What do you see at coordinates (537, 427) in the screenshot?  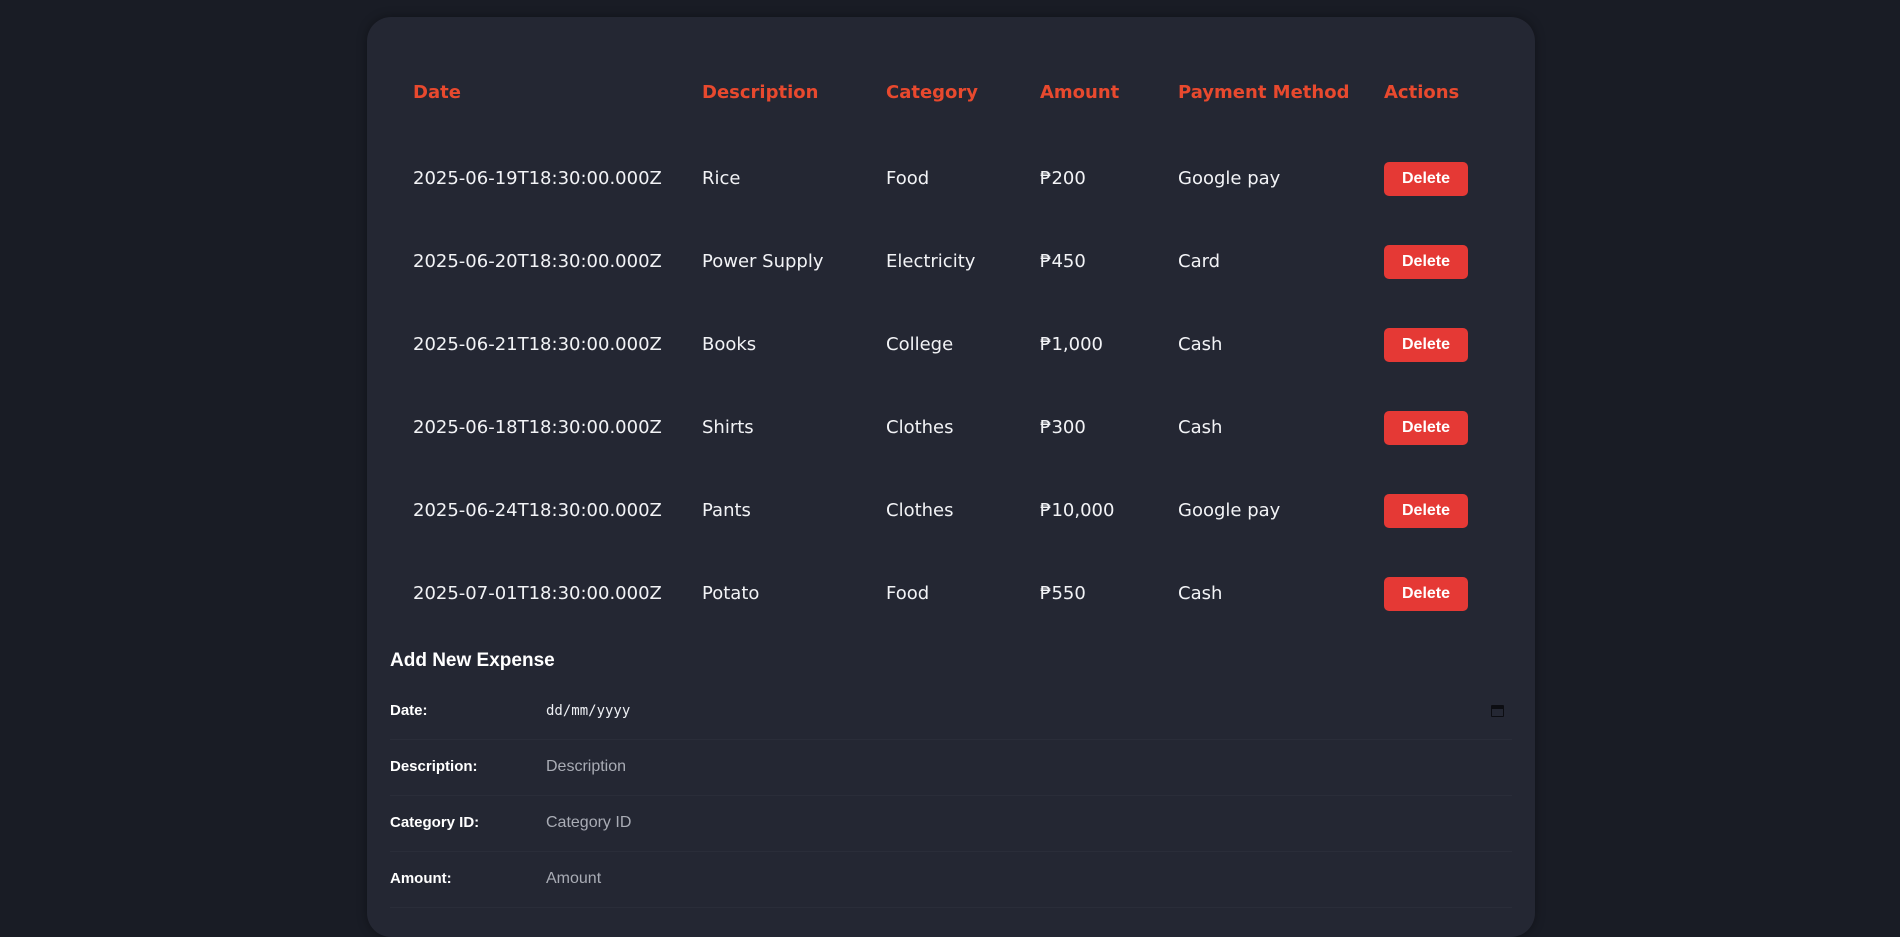 I see `cell-date: 2025-06-18T18:30:00.000Z` at bounding box center [537, 427].